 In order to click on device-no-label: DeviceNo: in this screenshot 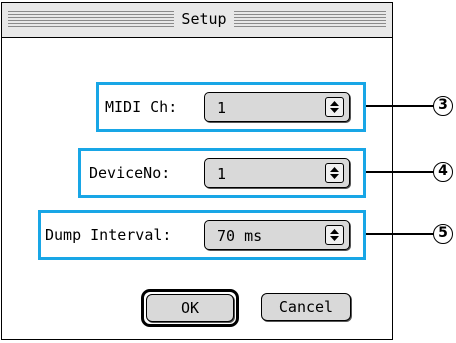, I will do `click(130, 173)`.